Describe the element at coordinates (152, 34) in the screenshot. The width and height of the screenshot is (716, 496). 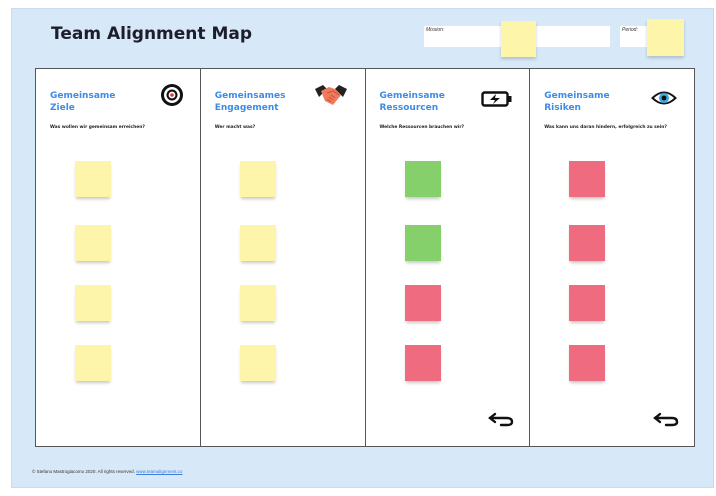
I see `page-title: Team Alignment Map` at that location.